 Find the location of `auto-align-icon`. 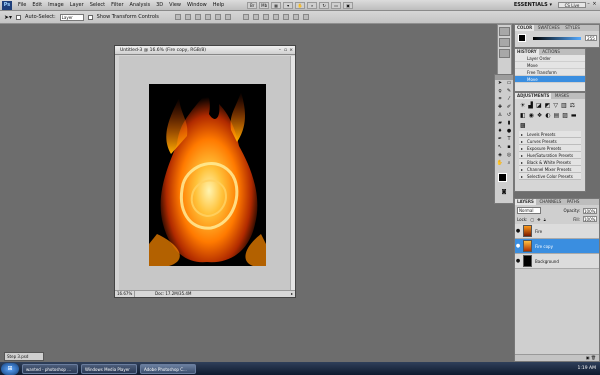

auto-align-icon is located at coordinates (305, 17).